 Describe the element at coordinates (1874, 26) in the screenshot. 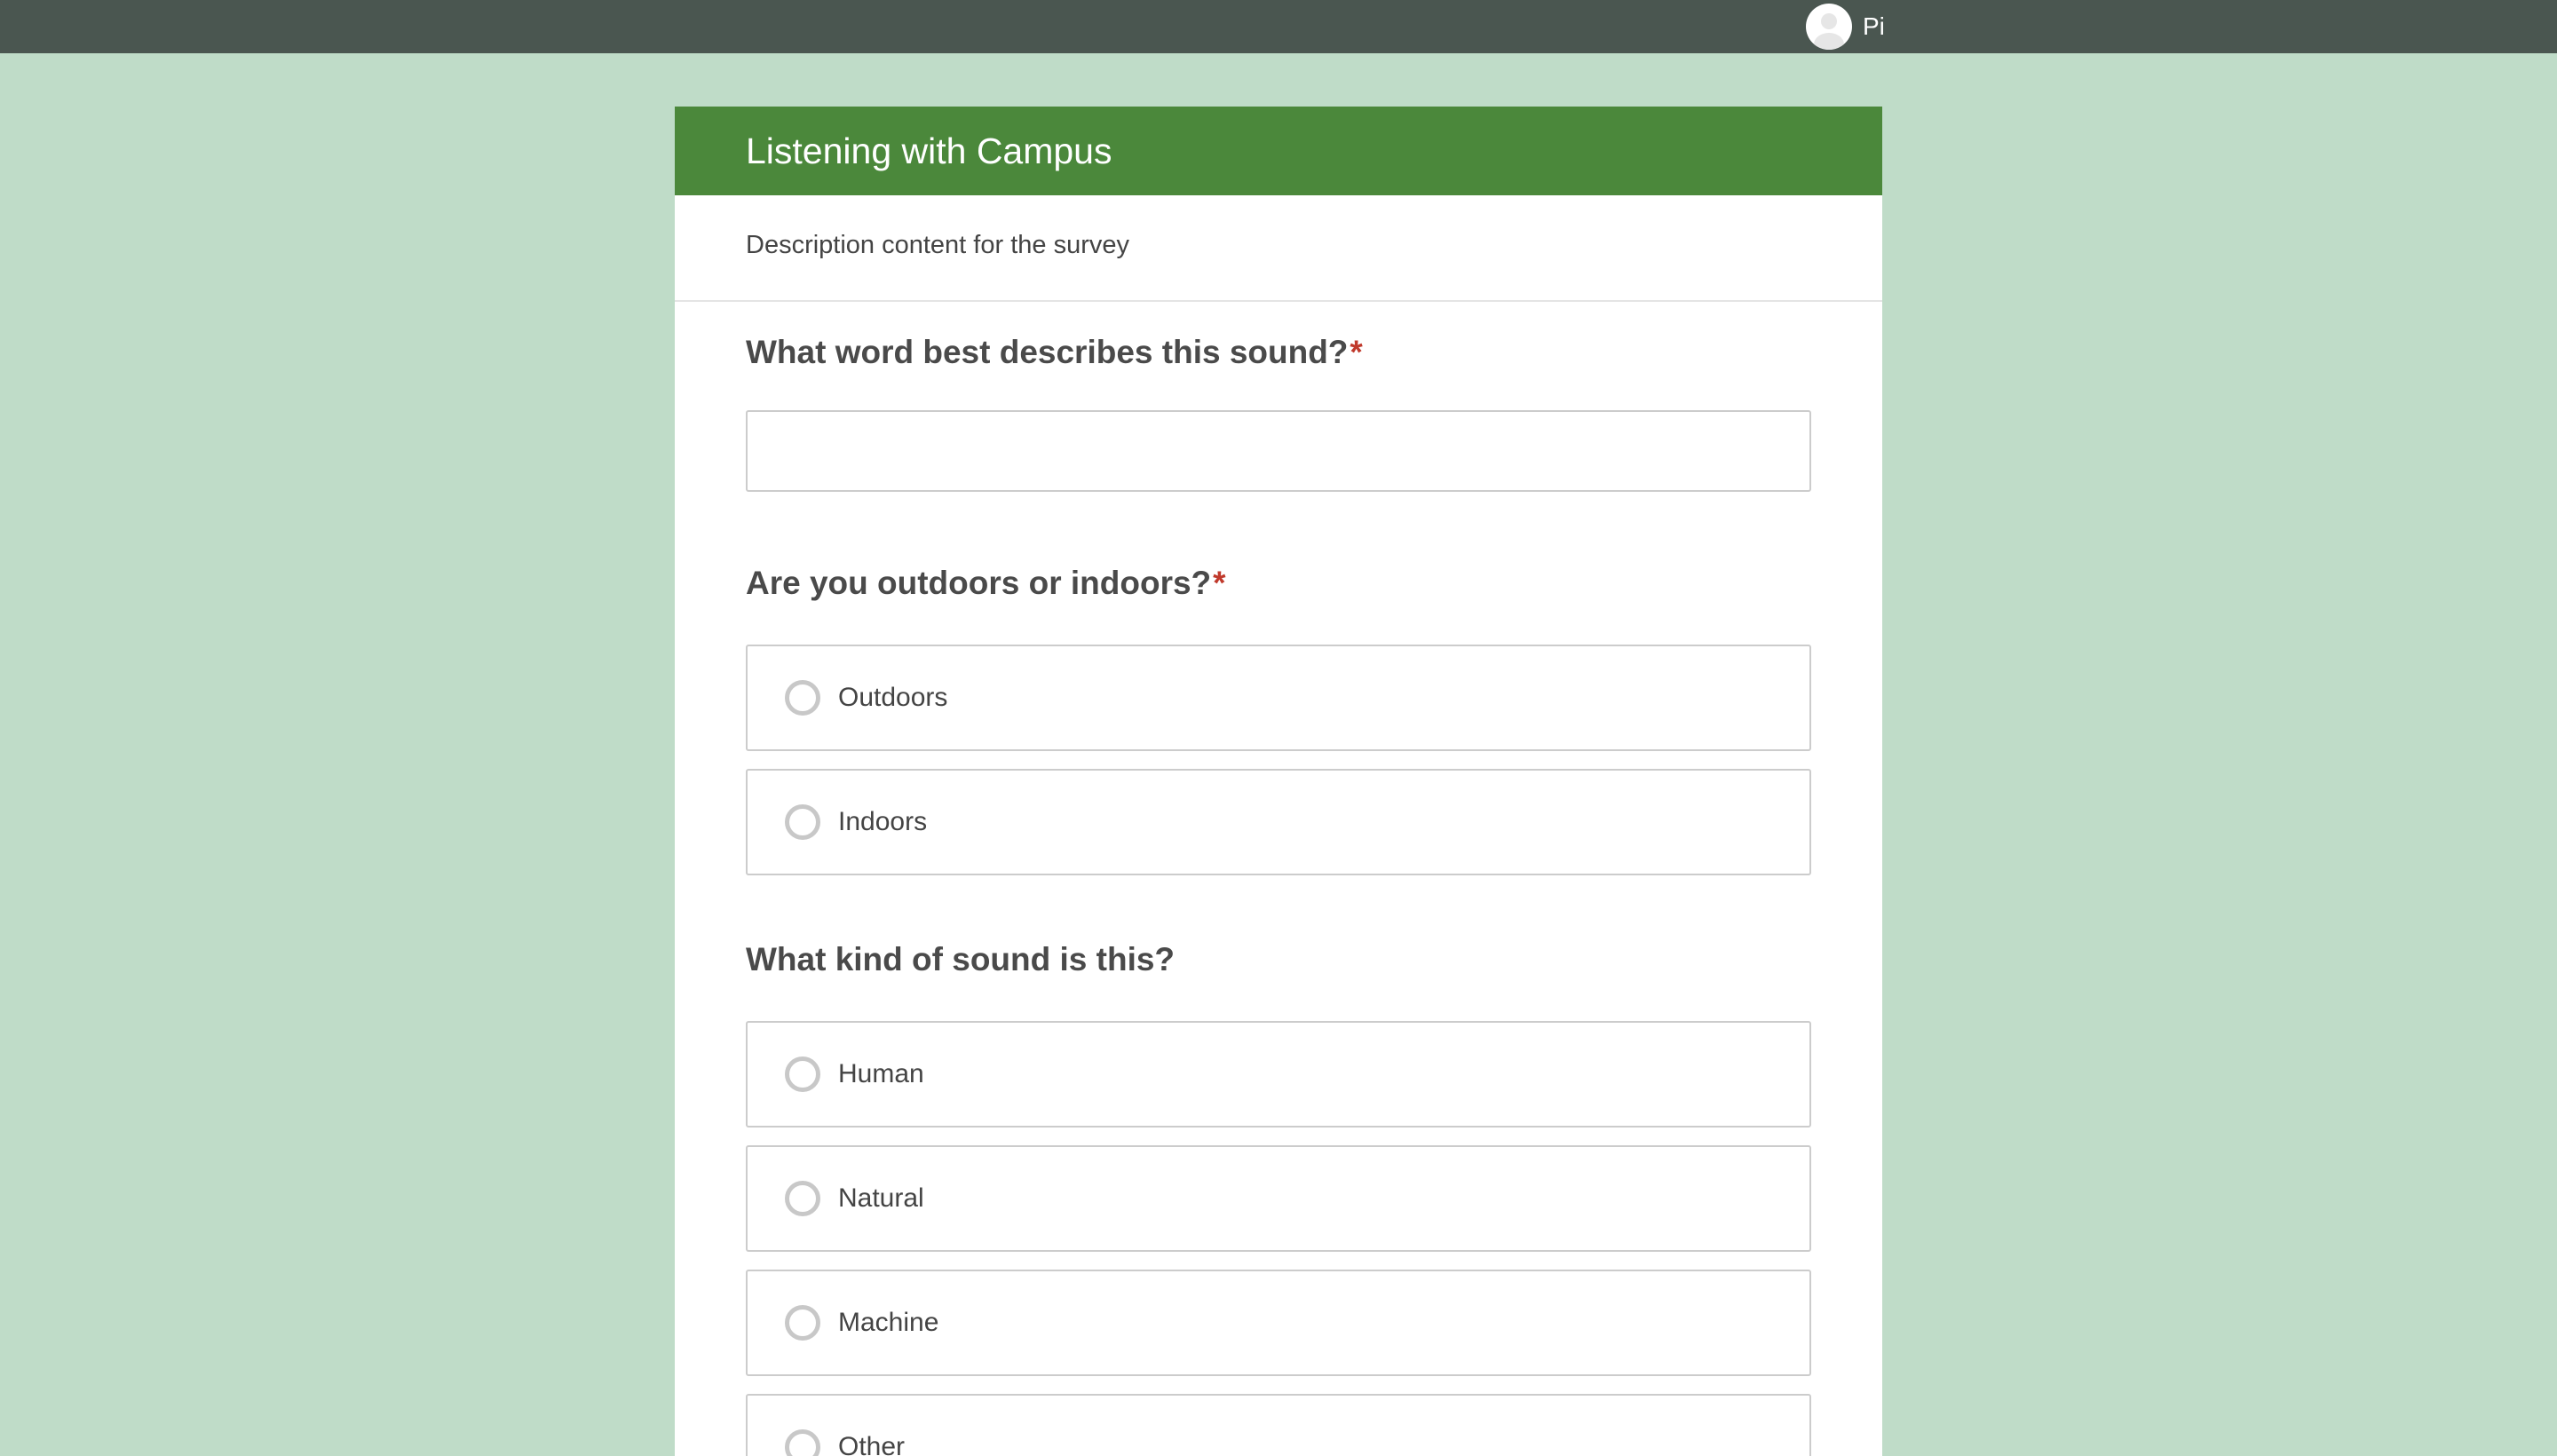

I see `user-name: Pi` at that location.